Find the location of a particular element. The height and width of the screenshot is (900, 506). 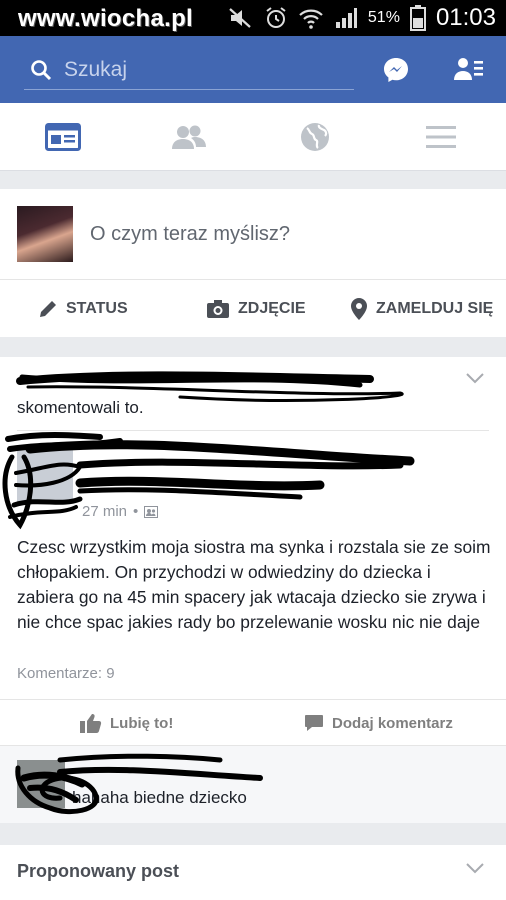

like-button-label: Lubię to! is located at coordinates (142, 723).